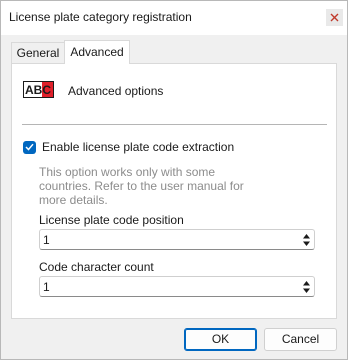  I want to click on char-count-value: 1, so click(46, 287).